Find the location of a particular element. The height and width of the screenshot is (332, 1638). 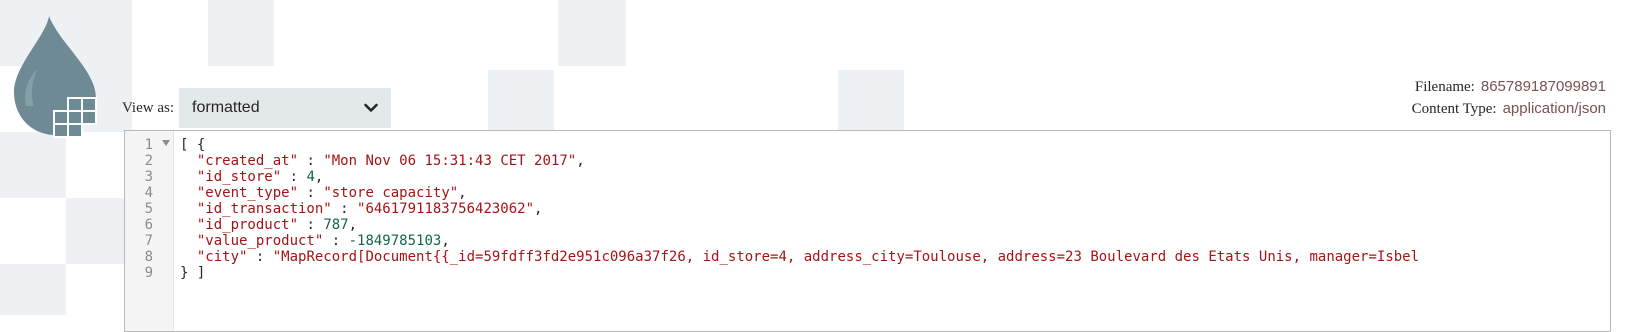

fold-toggle-icon is located at coordinates (166, 143).